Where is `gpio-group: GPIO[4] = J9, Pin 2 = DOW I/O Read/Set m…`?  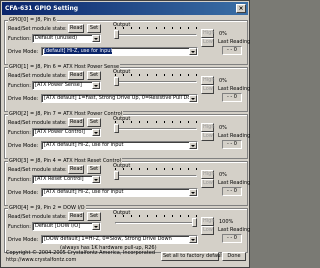
gpio-group: GPIO[4] = J9, Pin 2 = DOW I/O Read/Set m… is located at coordinates (127, 229).